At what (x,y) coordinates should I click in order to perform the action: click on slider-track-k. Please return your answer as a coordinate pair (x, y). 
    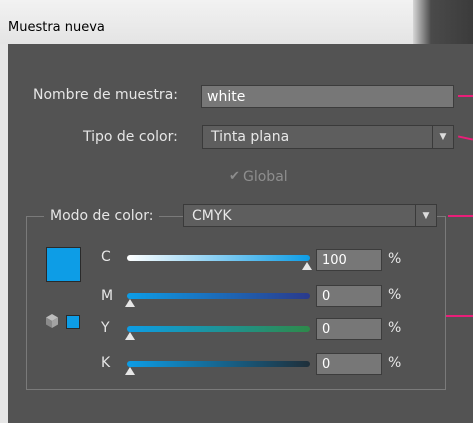
    Looking at the image, I should click on (218, 364).